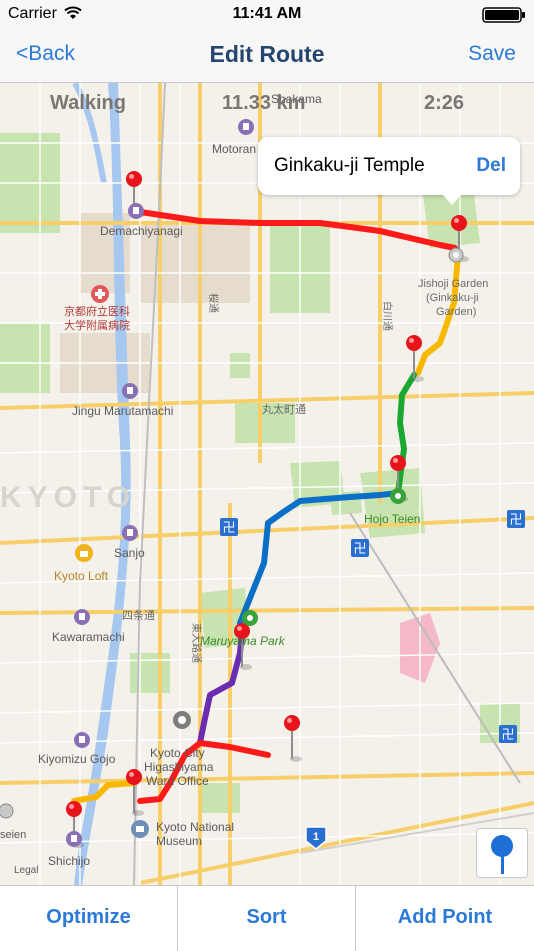  Describe the element at coordinates (264, 103) in the screenshot. I see `route-distance: 11.33 km` at that location.